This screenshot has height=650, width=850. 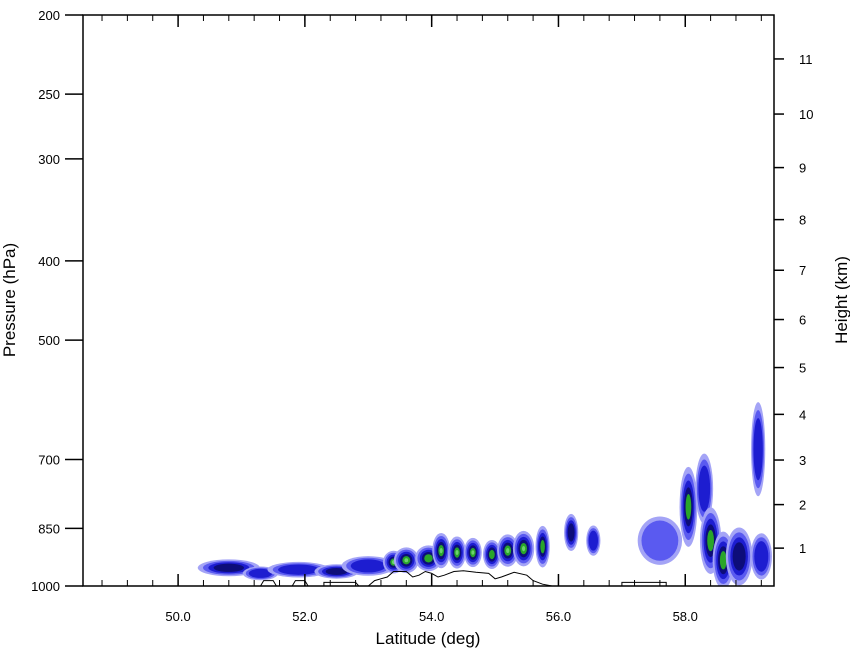 What do you see at coordinates (49, 528) in the screenshot?
I see `y-tick-label: 850` at bounding box center [49, 528].